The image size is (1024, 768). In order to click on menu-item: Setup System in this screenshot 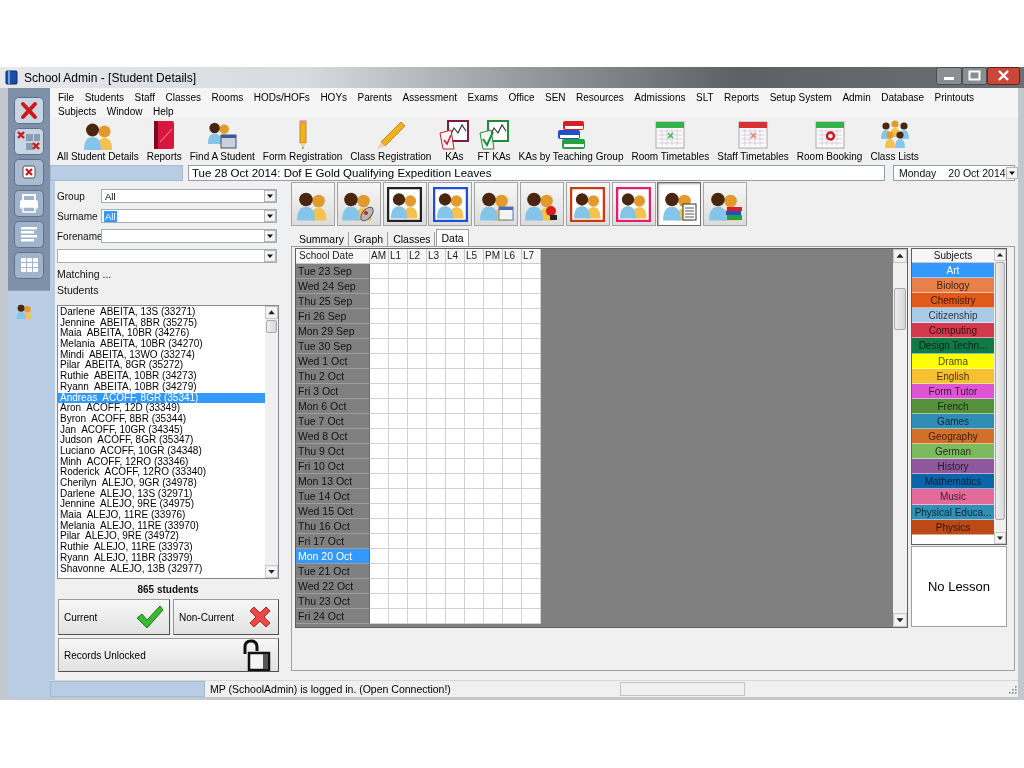, I will do `click(800, 97)`.